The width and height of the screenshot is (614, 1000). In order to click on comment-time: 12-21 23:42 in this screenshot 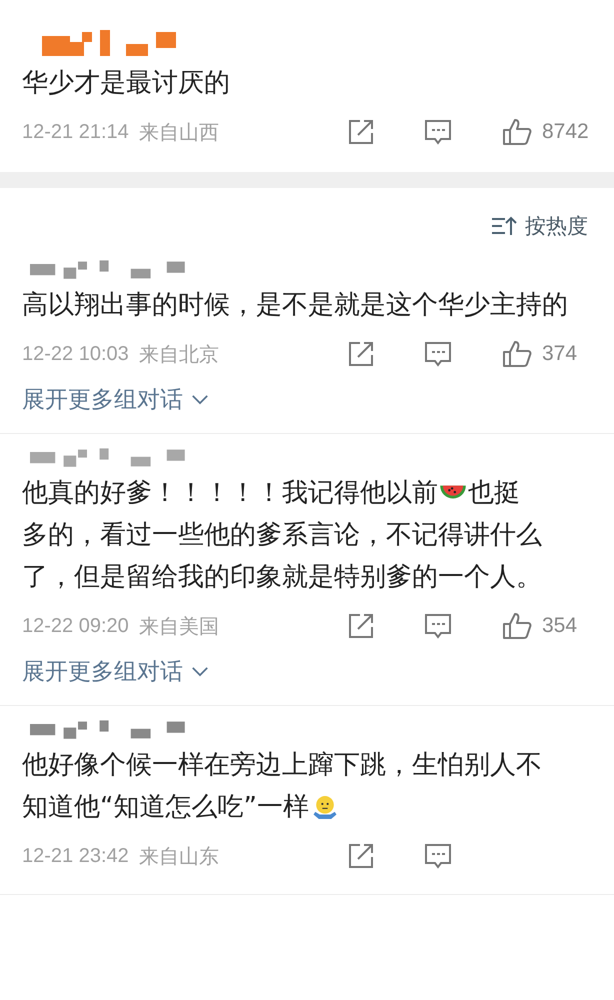, I will do `click(75, 856)`.